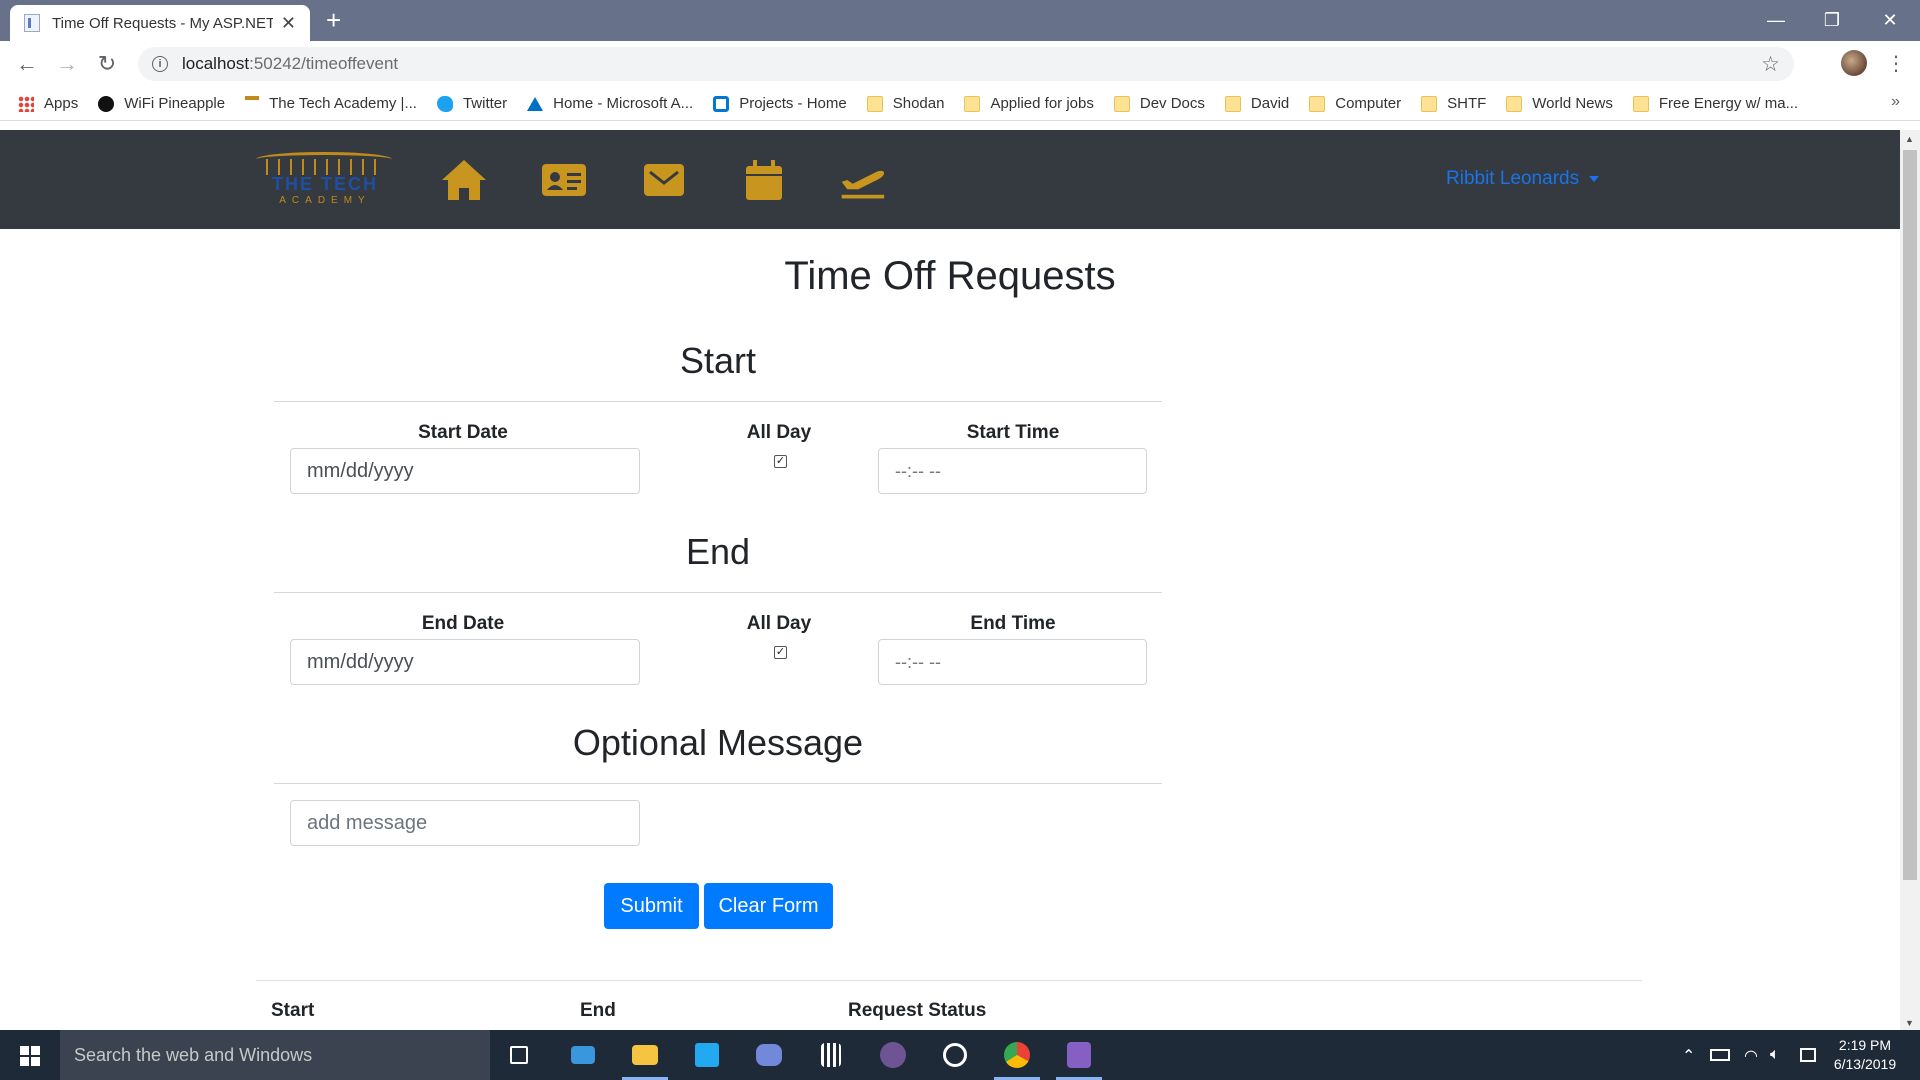  I want to click on browser-menu-icon: ⋮, so click(1896, 63).